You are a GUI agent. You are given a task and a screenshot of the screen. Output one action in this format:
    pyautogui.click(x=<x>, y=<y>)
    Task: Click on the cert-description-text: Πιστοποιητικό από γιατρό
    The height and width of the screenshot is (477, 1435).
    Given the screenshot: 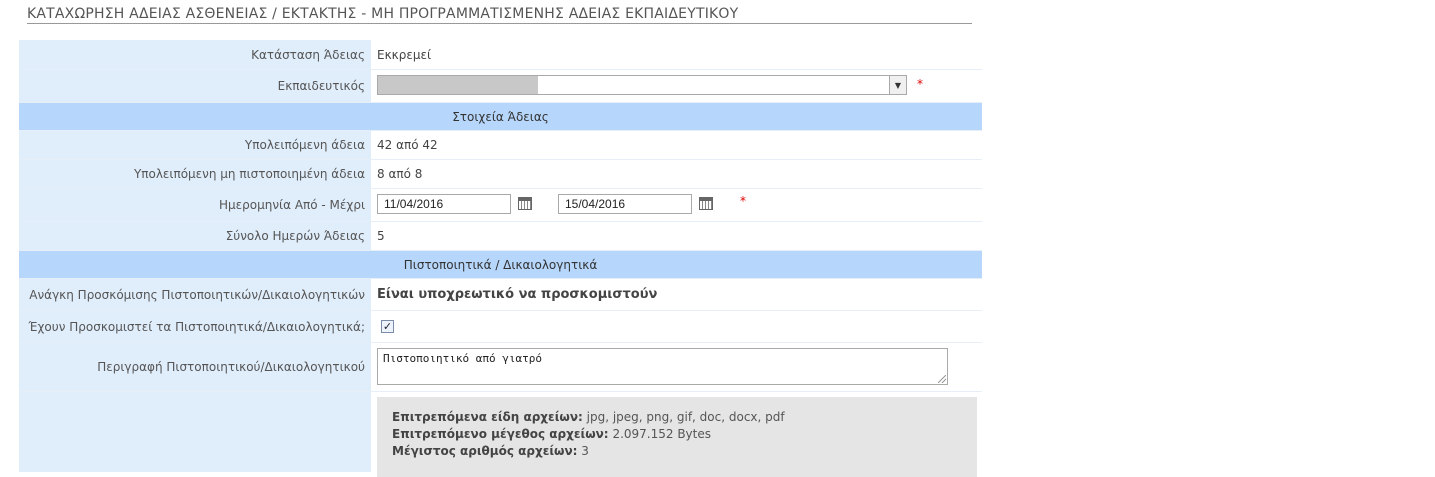 What is the action you would take?
    pyautogui.click(x=462, y=358)
    